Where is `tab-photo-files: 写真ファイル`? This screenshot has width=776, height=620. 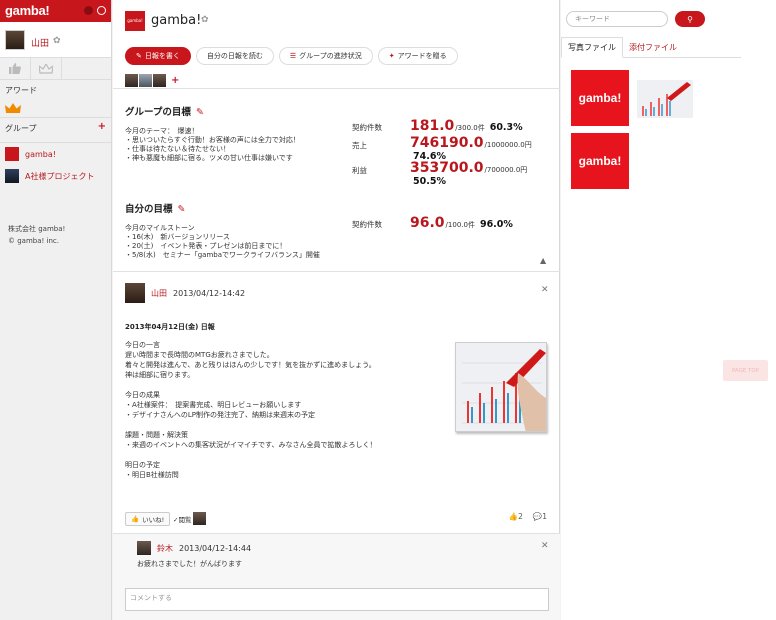 tab-photo-files: 写真ファイル is located at coordinates (592, 47).